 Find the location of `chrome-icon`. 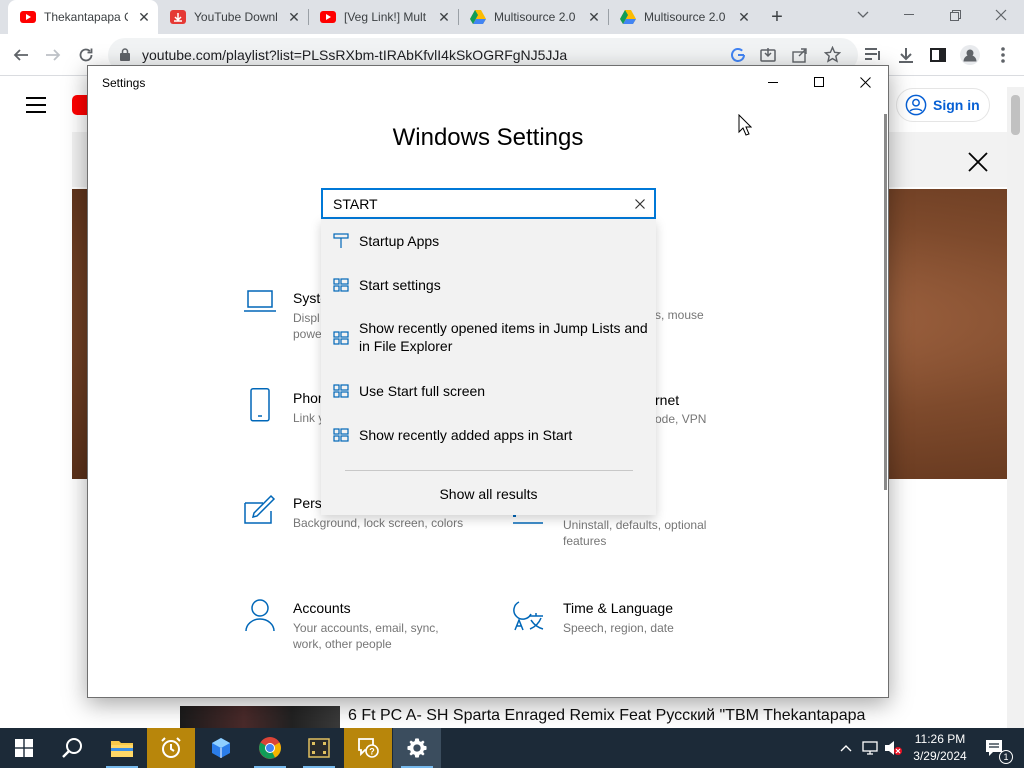

chrome-icon is located at coordinates (270, 748).